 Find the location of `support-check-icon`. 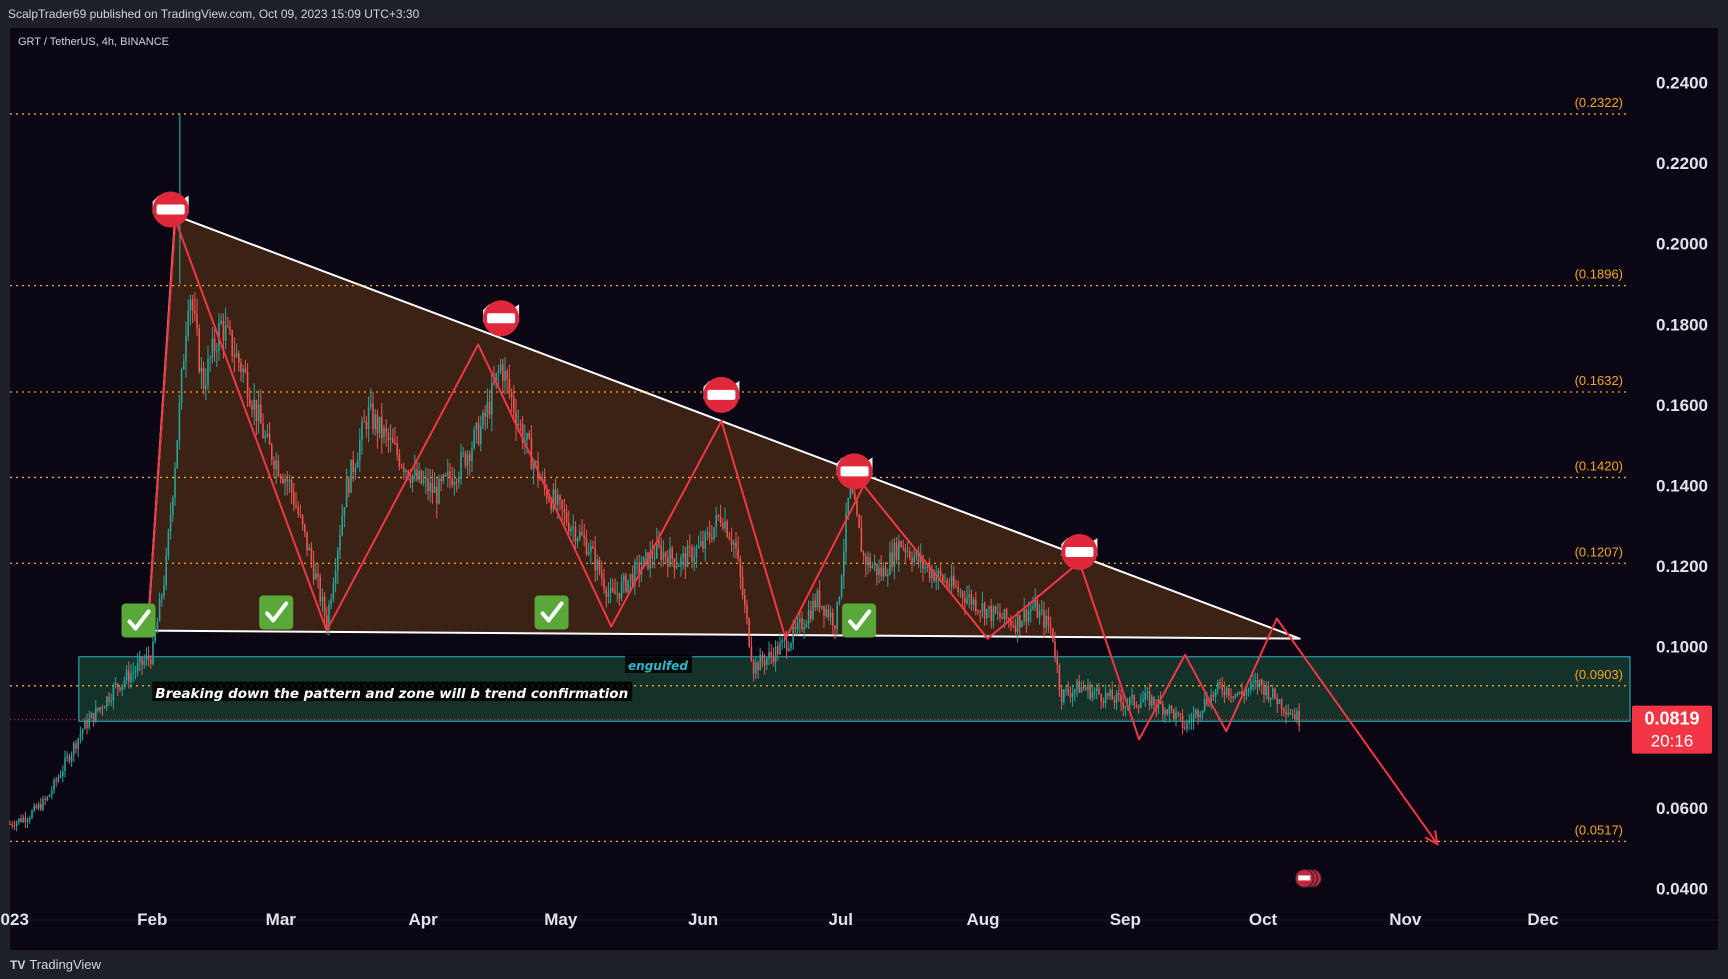

support-check-icon is located at coordinates (138, 620).